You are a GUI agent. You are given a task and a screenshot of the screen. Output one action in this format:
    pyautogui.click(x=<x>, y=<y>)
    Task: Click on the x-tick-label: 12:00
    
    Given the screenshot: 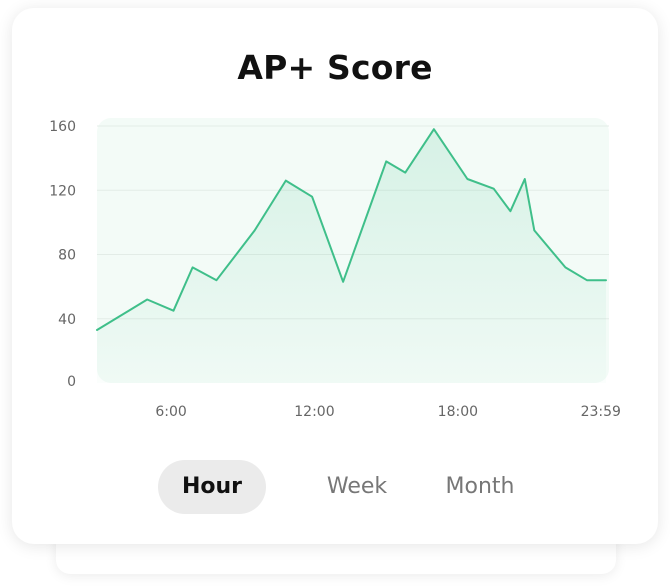 What is the action you would take?
    pyautogui.click(x=314, y=412)
    